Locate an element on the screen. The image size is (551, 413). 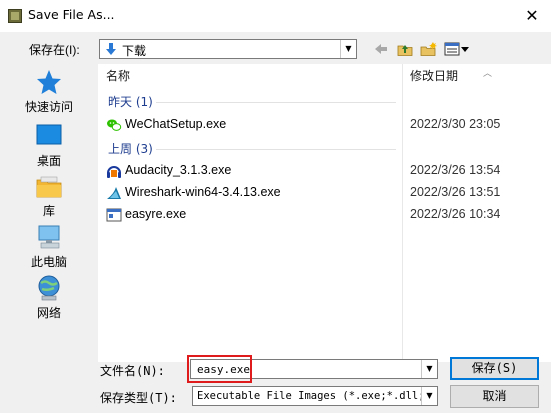
save-in-combo: 下载 ▼ is located at coordinates (228, 49).